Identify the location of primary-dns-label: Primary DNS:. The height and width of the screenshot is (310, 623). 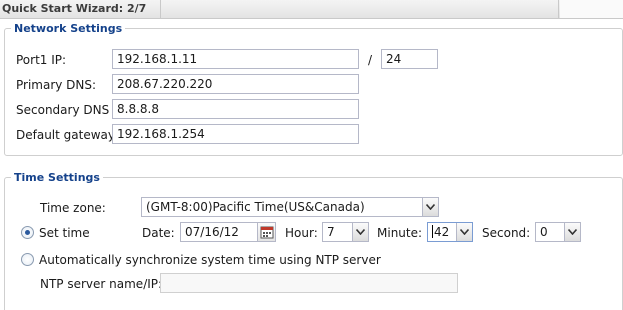
(56, 85).